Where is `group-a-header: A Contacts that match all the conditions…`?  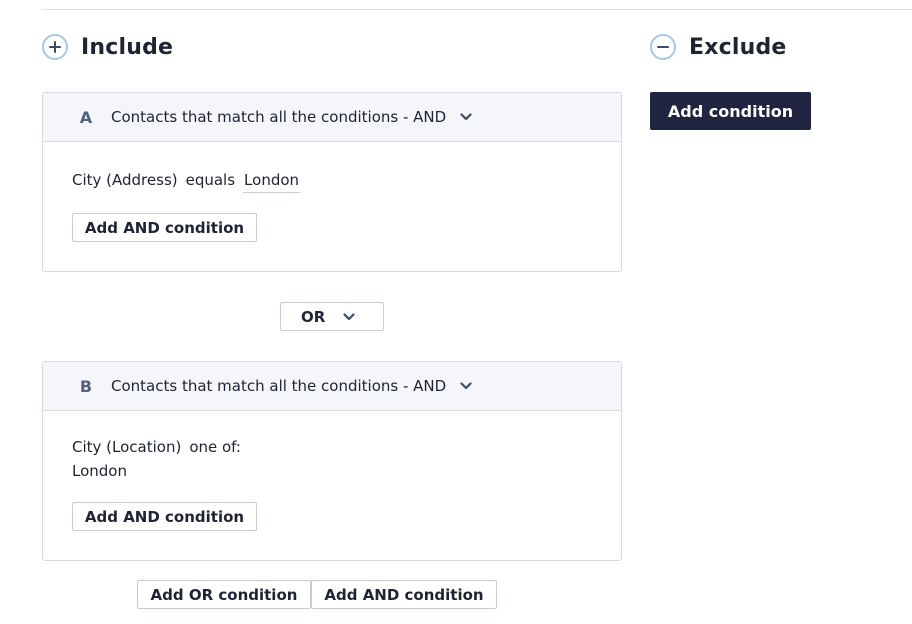
group-a-header: A Contacts that match all the conditions… is located at coordinates (332, 117).